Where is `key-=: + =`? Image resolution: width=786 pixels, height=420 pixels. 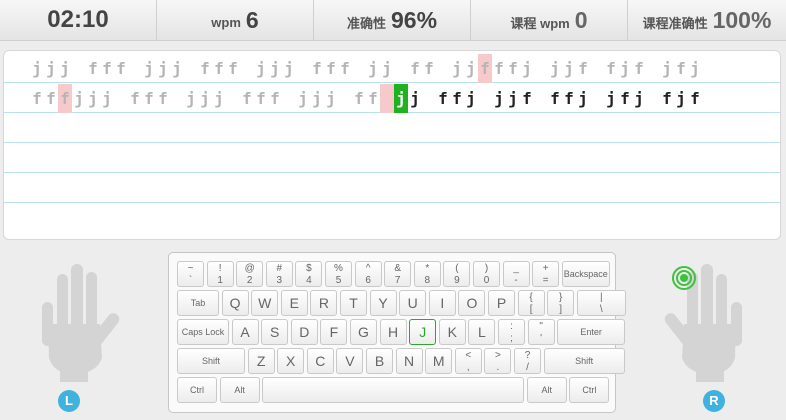 key-=: + = is located at coordinates (546, 274).